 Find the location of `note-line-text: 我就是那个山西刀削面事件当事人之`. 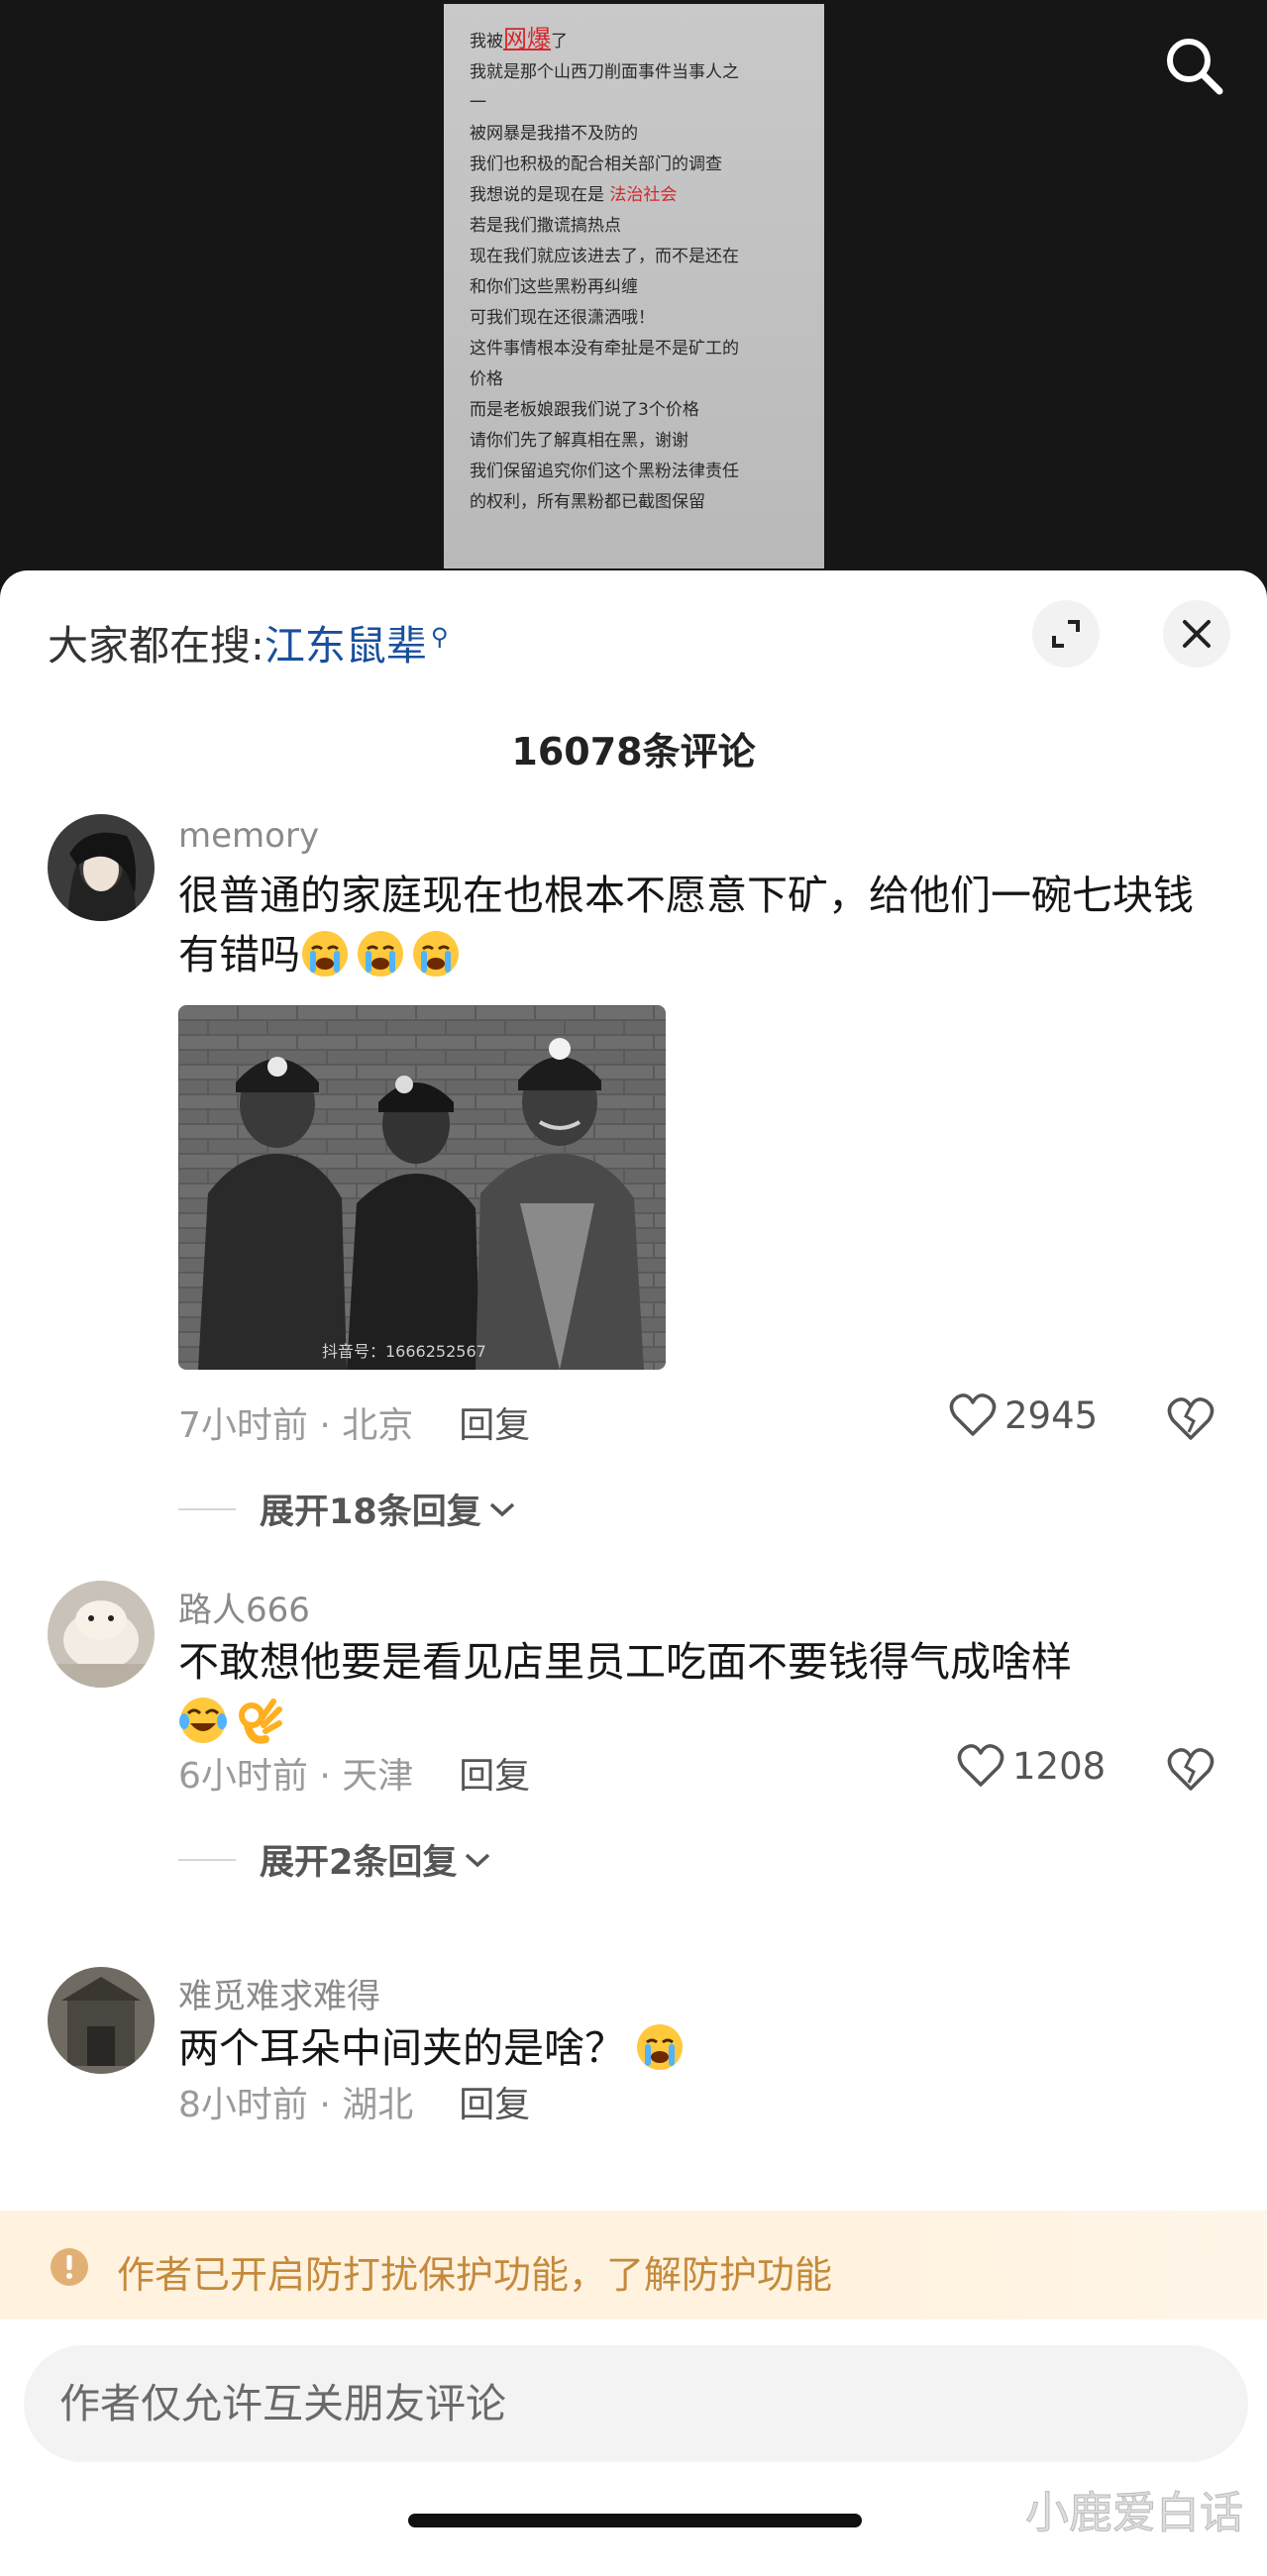

note-line-text: 我就是那个山西刀削面事件当事人之 is located at coordinates (604, 72).